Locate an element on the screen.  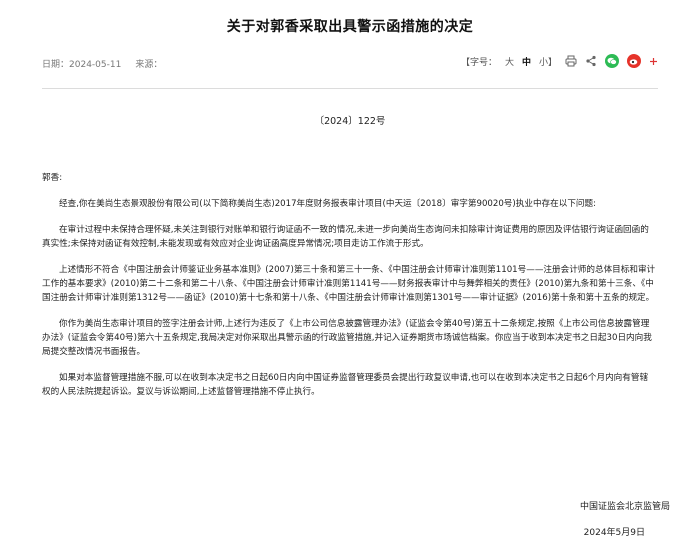
date-label: 日期： is located at coordinates (56, 65).